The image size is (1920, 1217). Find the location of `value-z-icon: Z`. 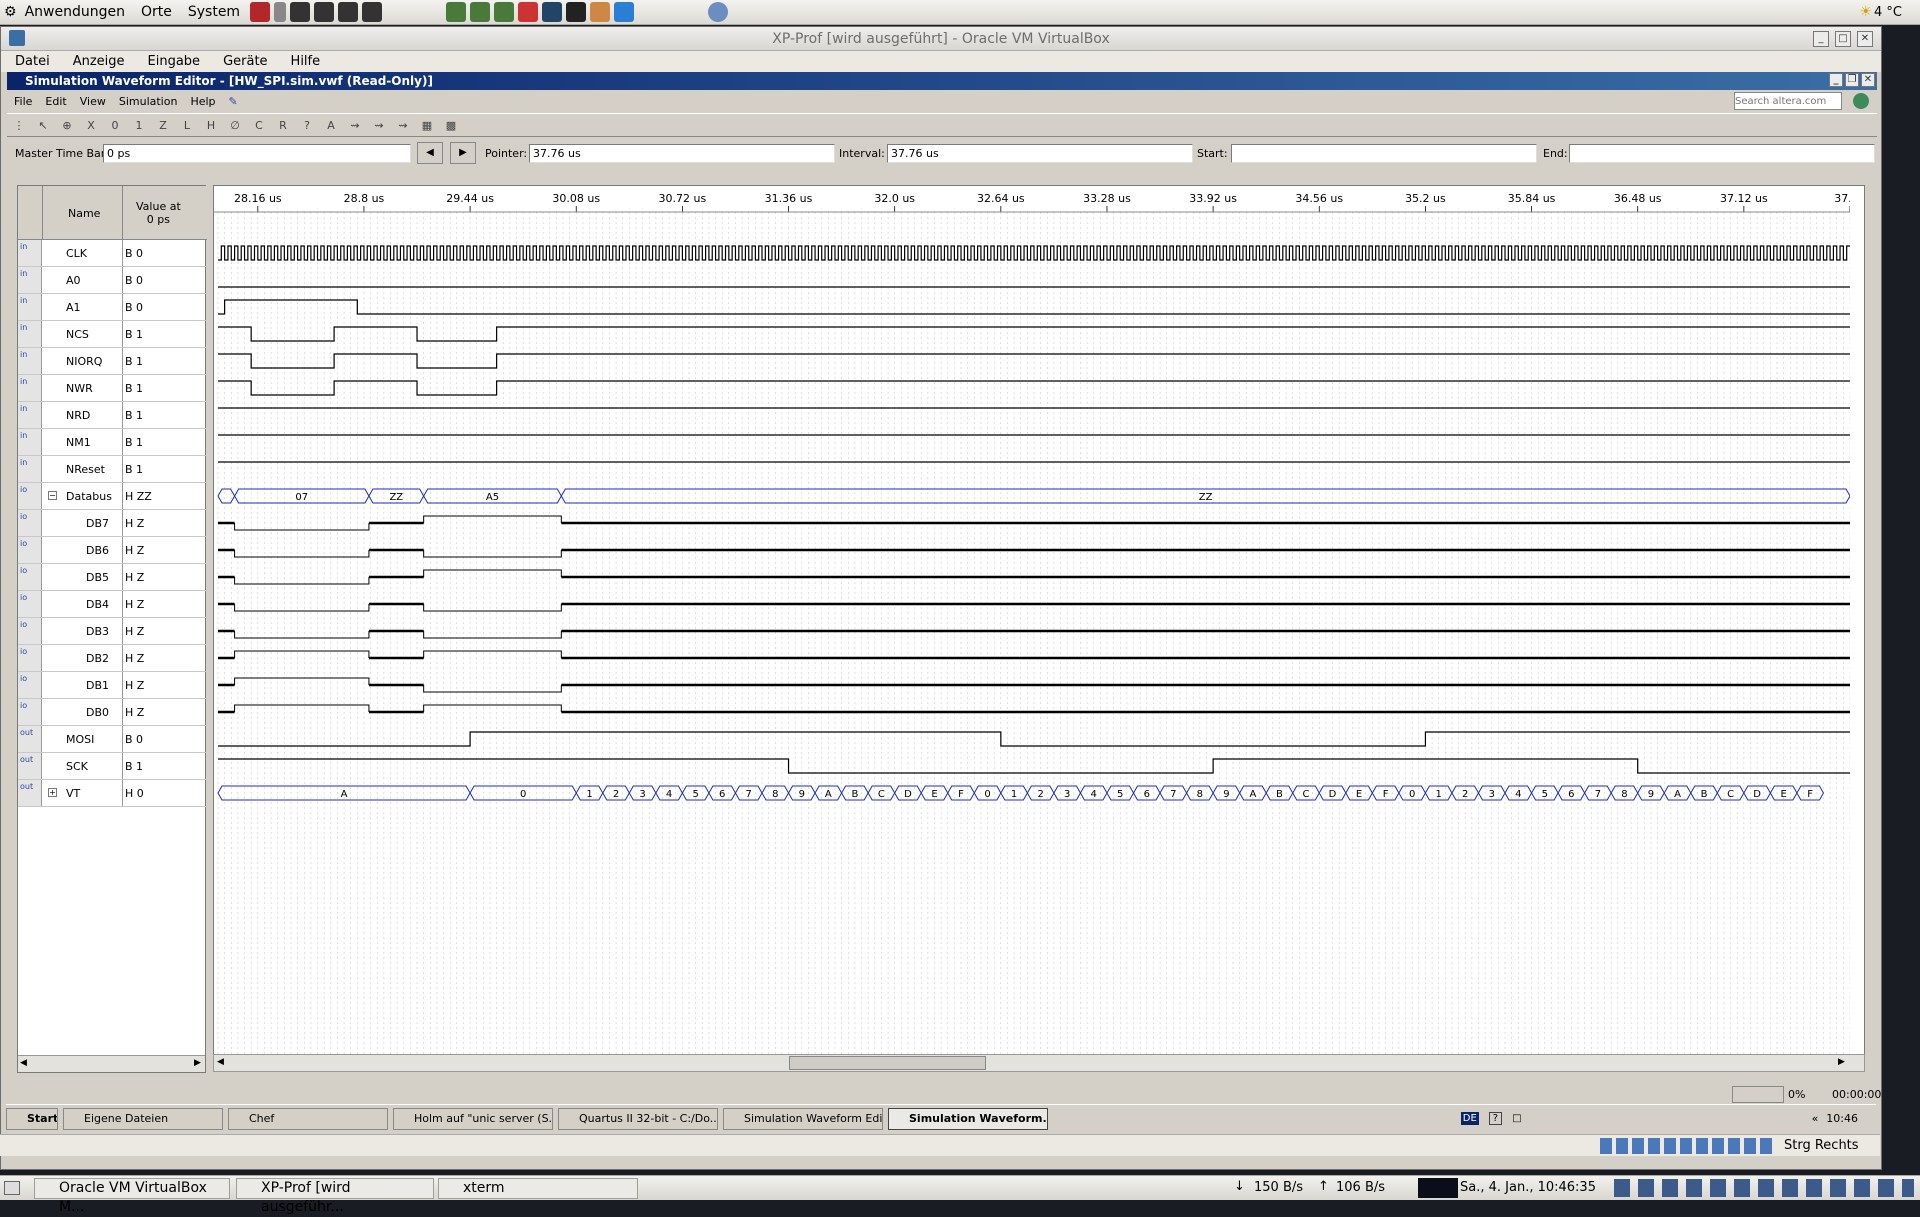

value-z-icon: Z is located at coordinates (163, 125).